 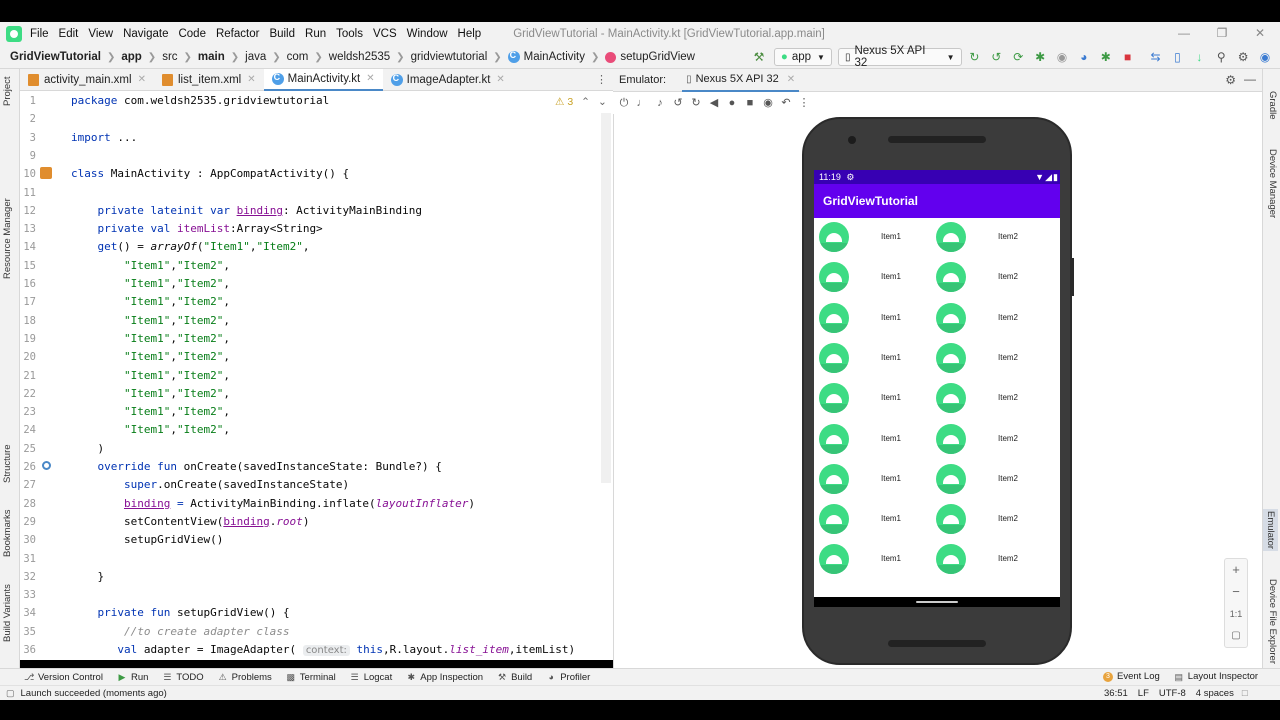 I want to click on menu-code: Code, so click(x=192, y=34).